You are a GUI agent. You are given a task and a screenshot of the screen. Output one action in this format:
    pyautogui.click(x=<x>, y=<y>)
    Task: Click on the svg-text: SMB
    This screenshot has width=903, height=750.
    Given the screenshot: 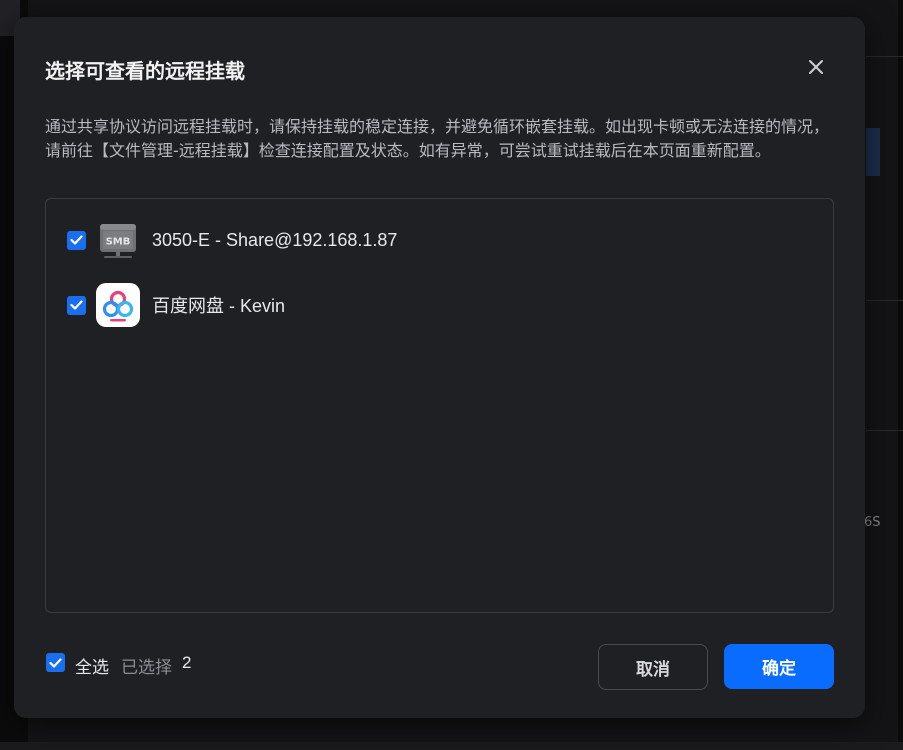 What is the action you would take?
    pyautogui.click(x=118, y=242)
    